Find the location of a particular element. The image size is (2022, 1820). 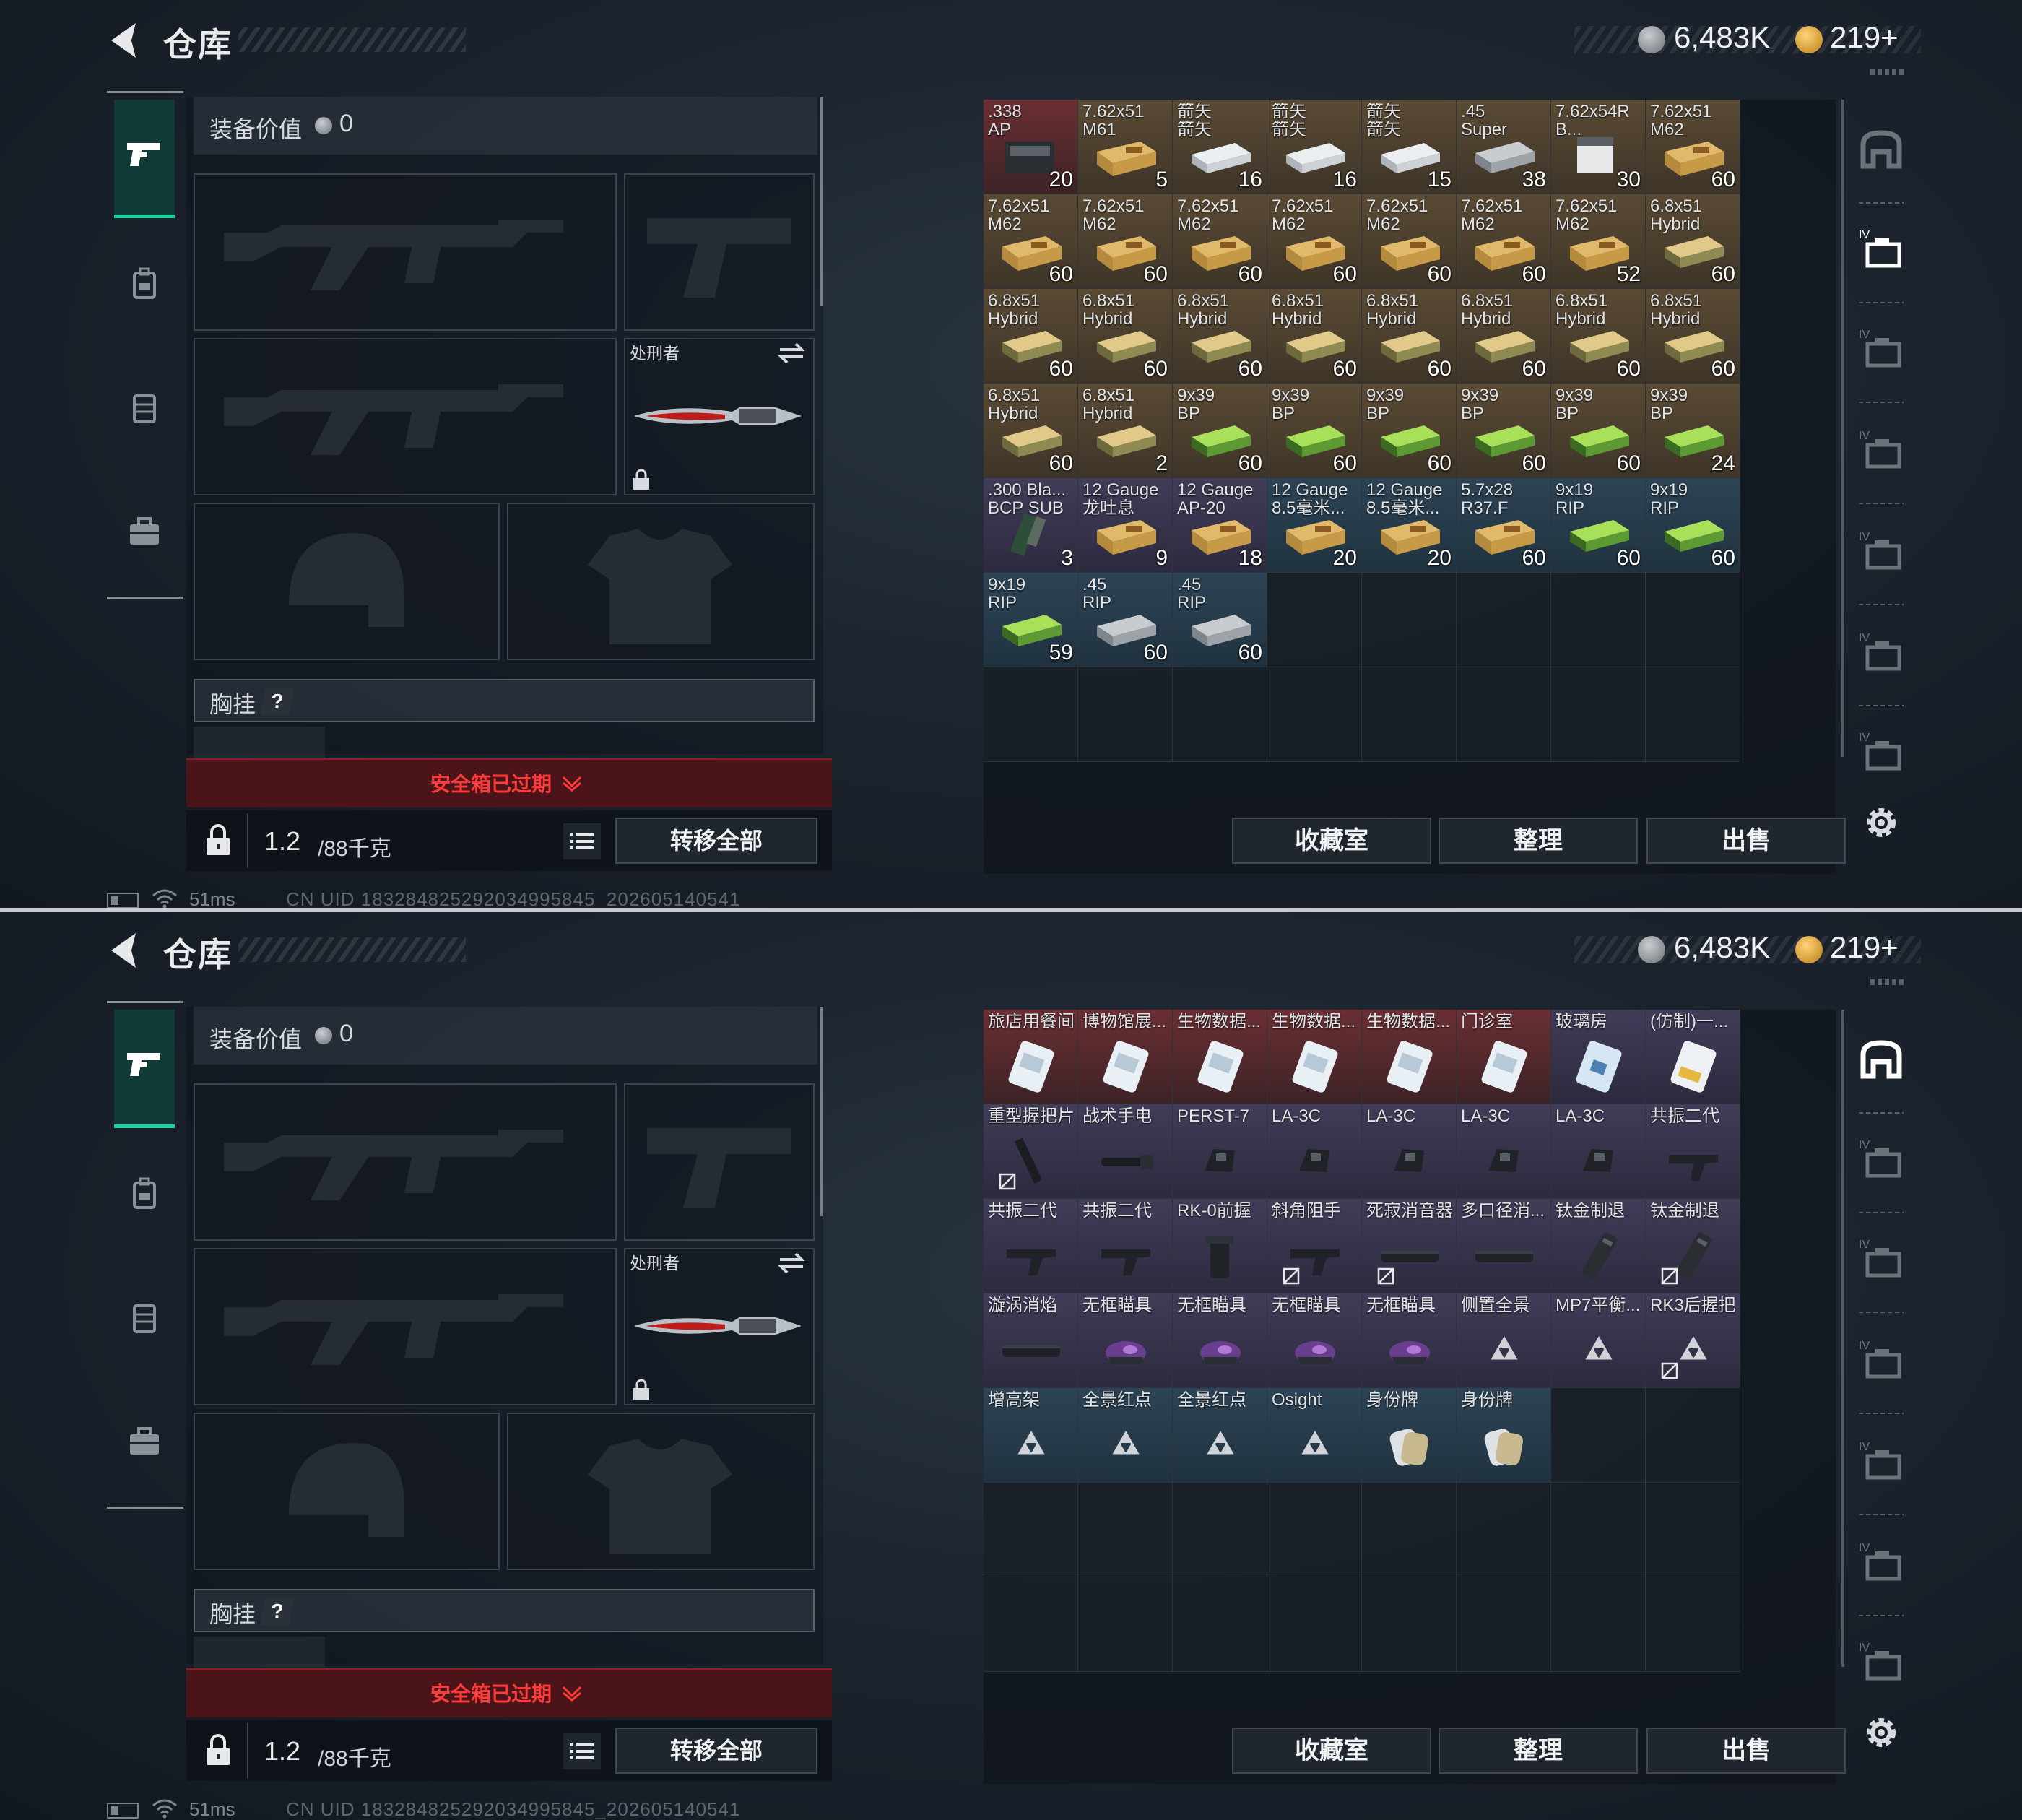

stash-item: 增高架 is located at coordinates (1031, 1435).